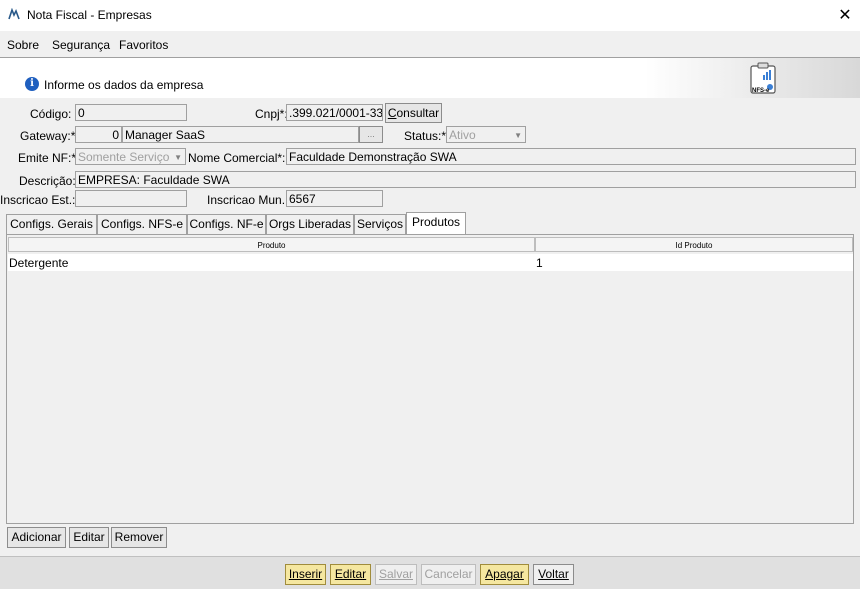 The height and width of the screenshot is (589, 860). I want to click on cancelar-button: Cancelar, so click(448, 574).